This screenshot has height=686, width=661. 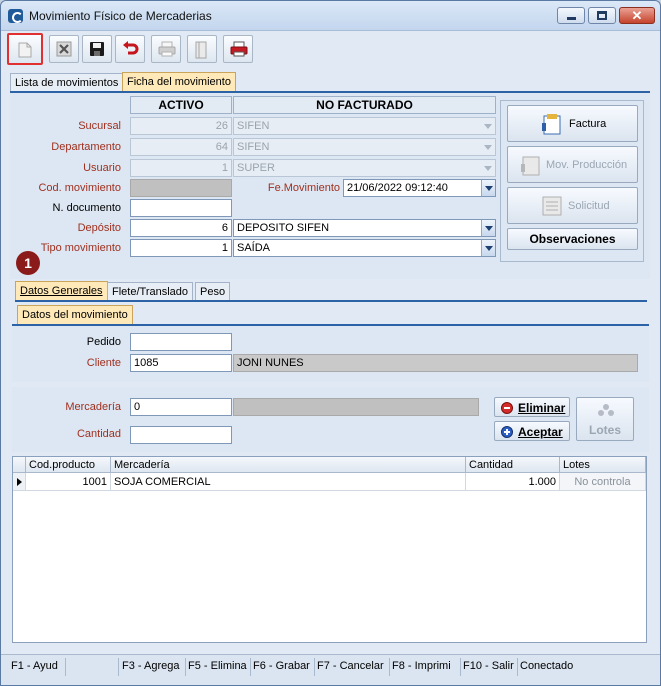 I want to click on cod-movimiento-field, so click(x=181, y=188).